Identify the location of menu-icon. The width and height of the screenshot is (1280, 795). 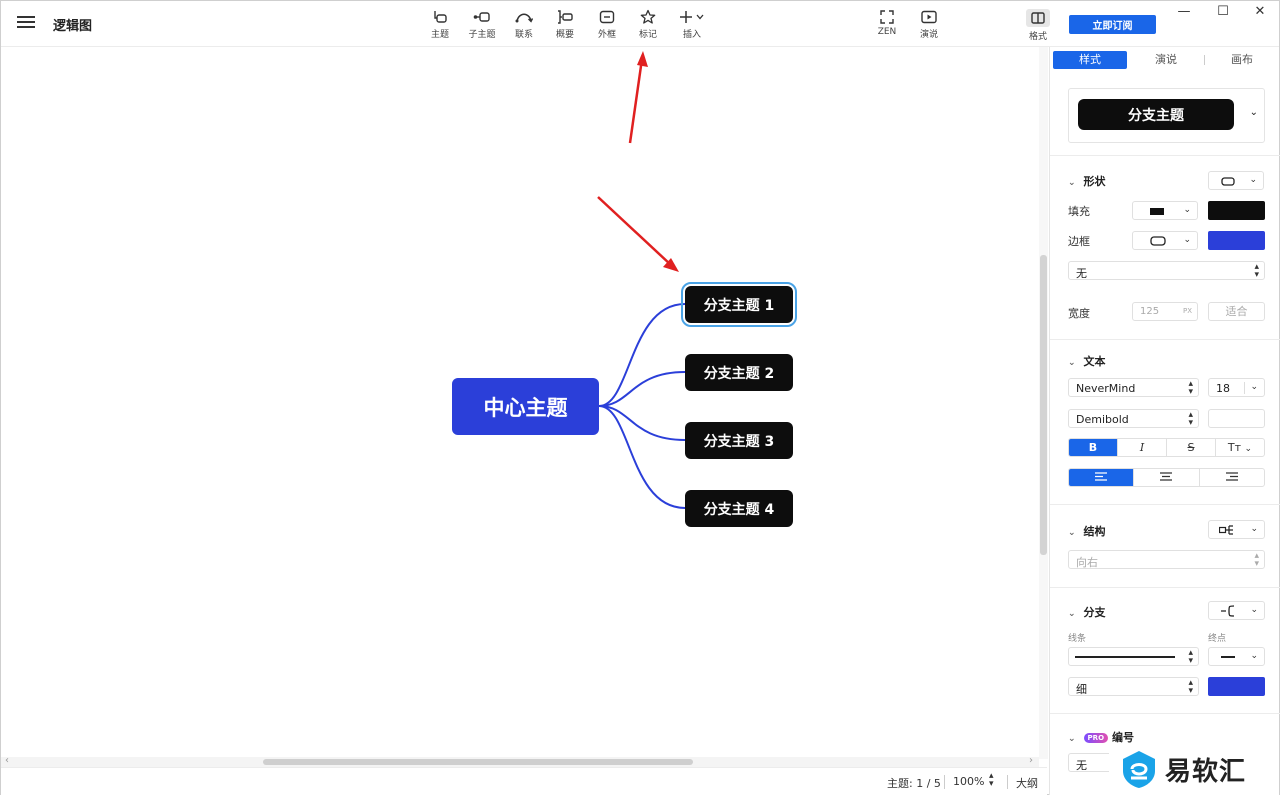
(26, 23).